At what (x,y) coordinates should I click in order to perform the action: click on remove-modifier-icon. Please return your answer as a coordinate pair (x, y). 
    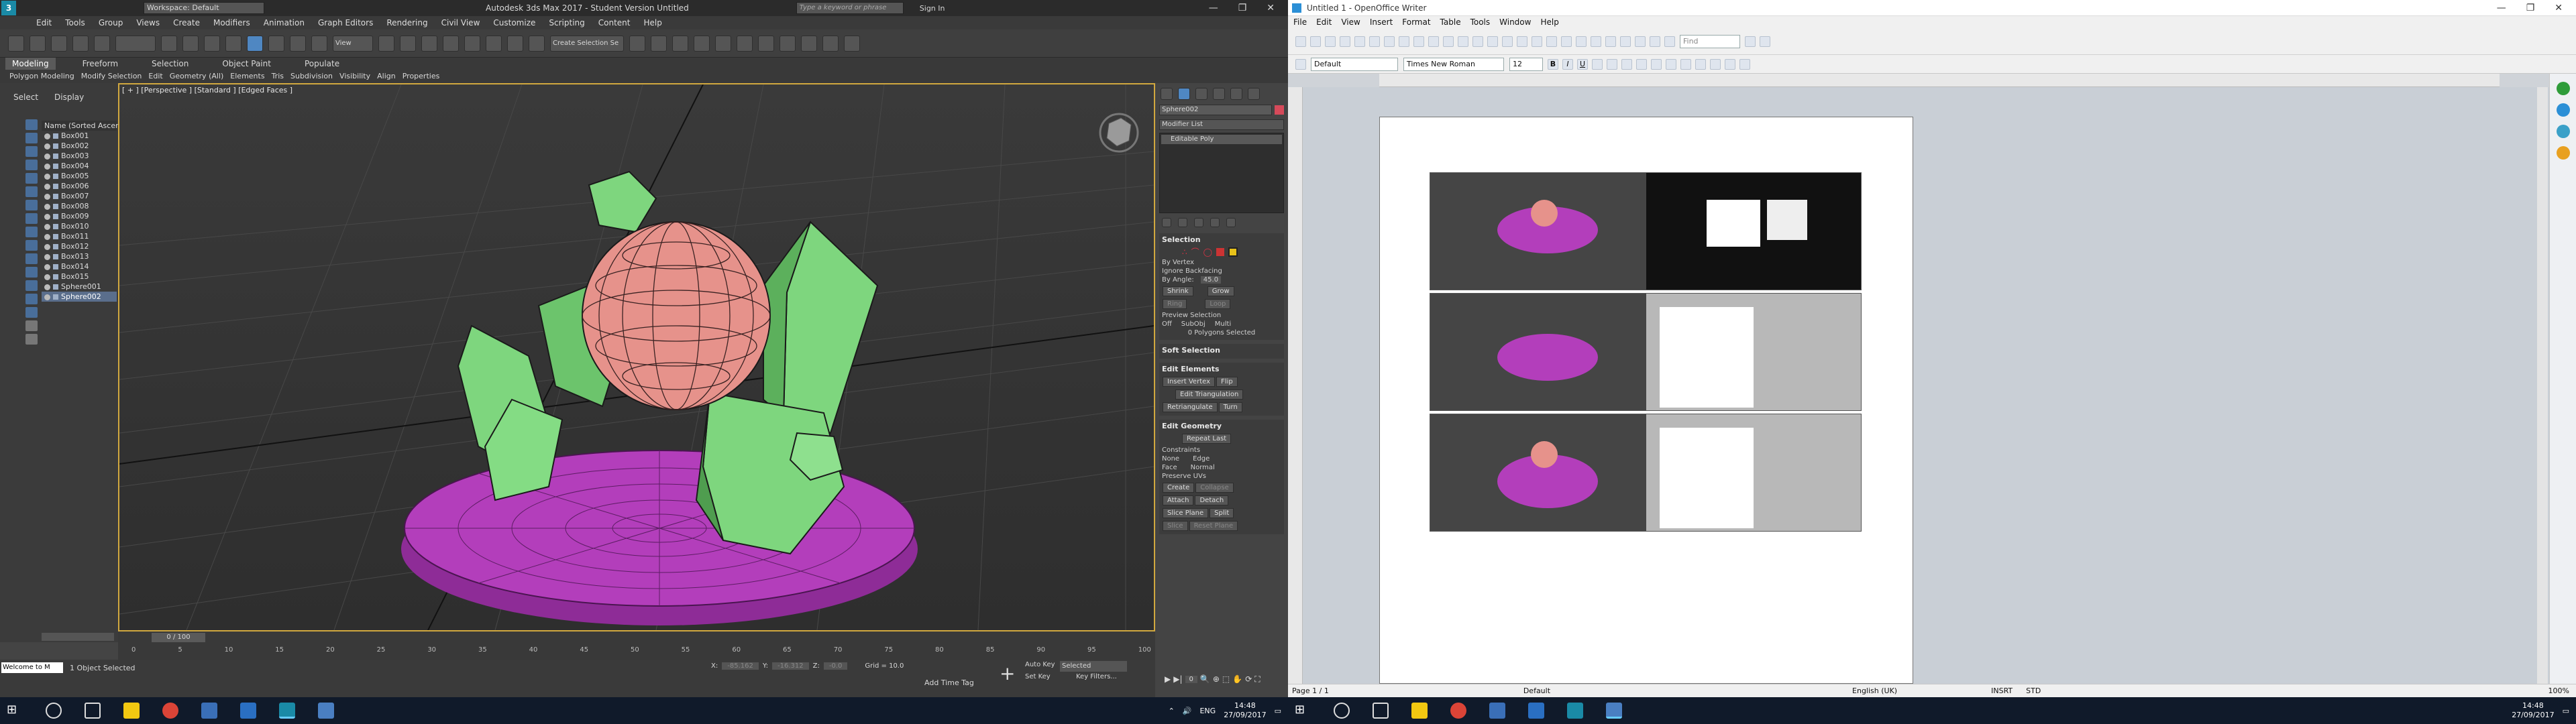
    Looking at the image, I should click on (1215, 222).